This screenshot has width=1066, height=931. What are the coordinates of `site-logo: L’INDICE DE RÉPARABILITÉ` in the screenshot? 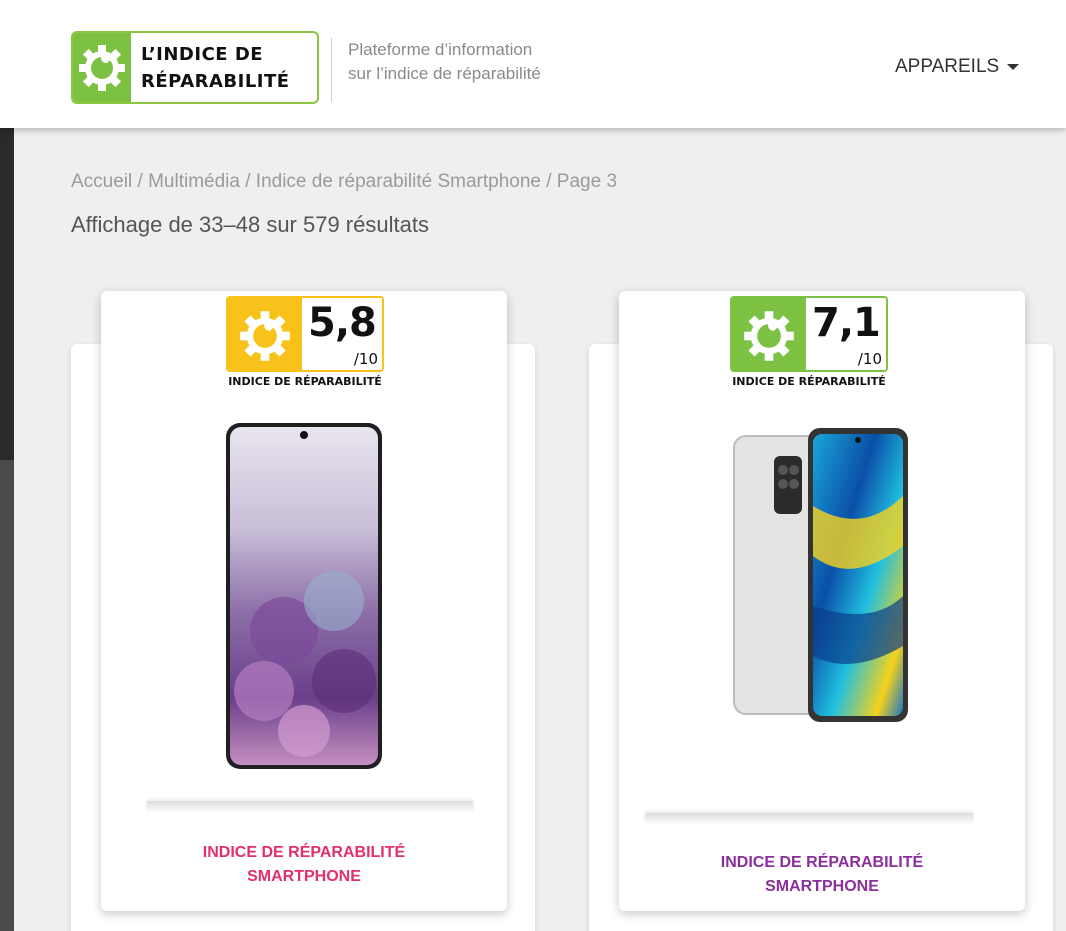 It's located at (195, 67).